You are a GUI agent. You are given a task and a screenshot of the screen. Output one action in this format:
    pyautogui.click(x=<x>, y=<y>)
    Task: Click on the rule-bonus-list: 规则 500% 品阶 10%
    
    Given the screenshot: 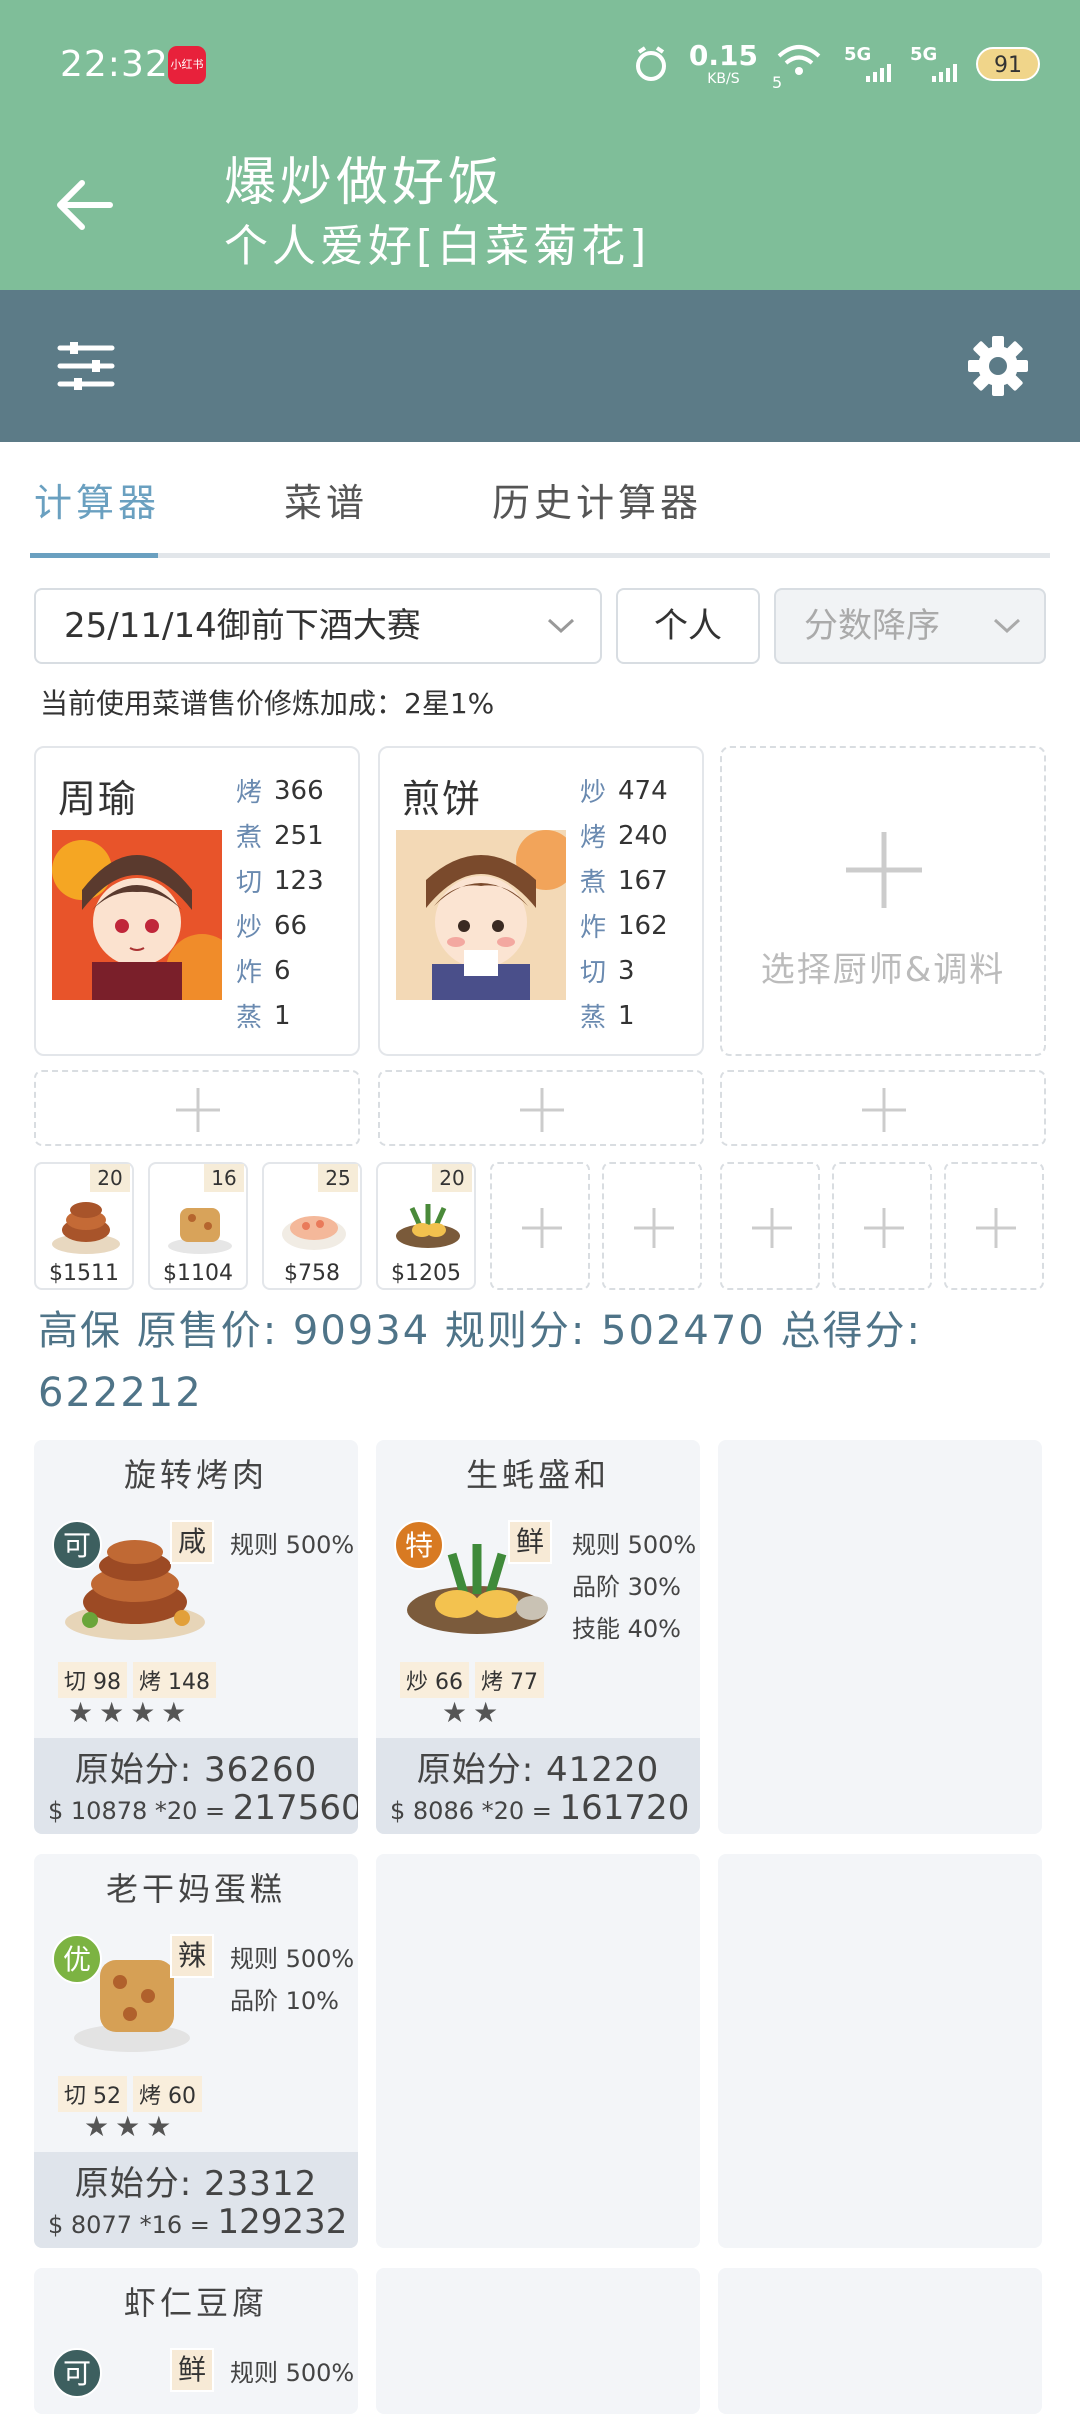 What is the action you would take?
    pyautogui.click(x=292, y=1980)
    